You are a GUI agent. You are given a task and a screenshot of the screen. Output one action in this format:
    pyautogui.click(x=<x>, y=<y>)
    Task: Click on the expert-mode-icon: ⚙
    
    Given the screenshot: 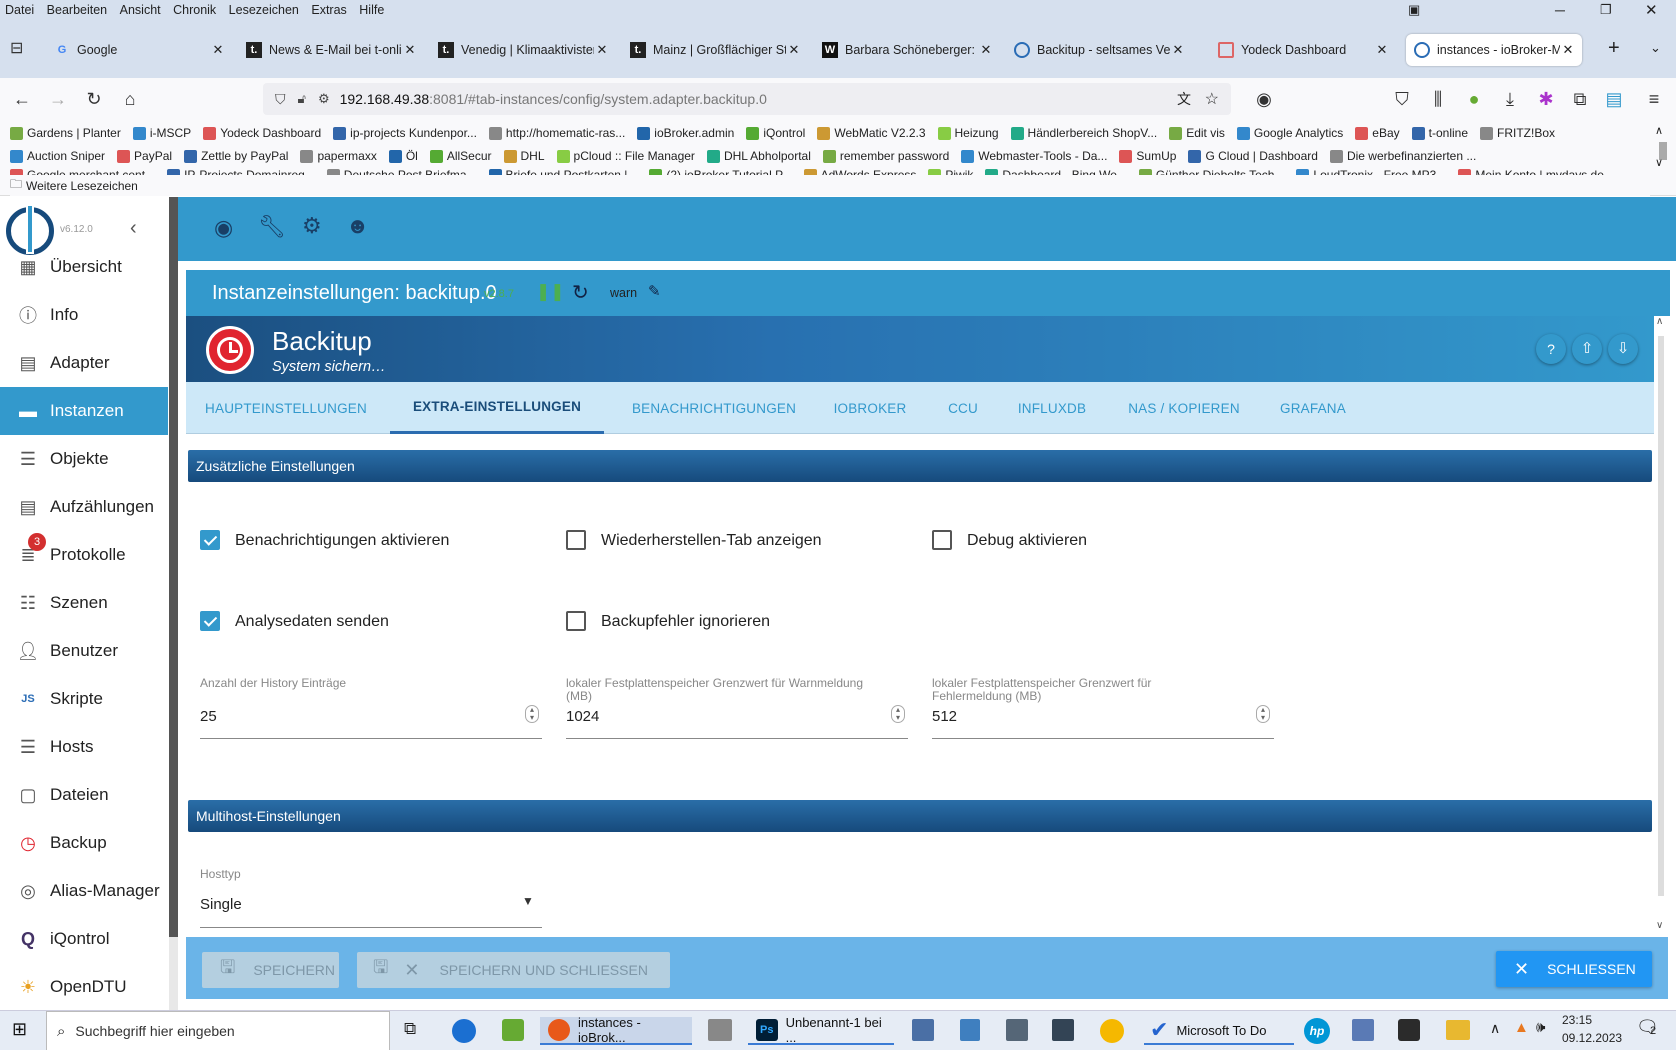 What is the action you would take?
    pyautogui.click(x=312, y=226)
    